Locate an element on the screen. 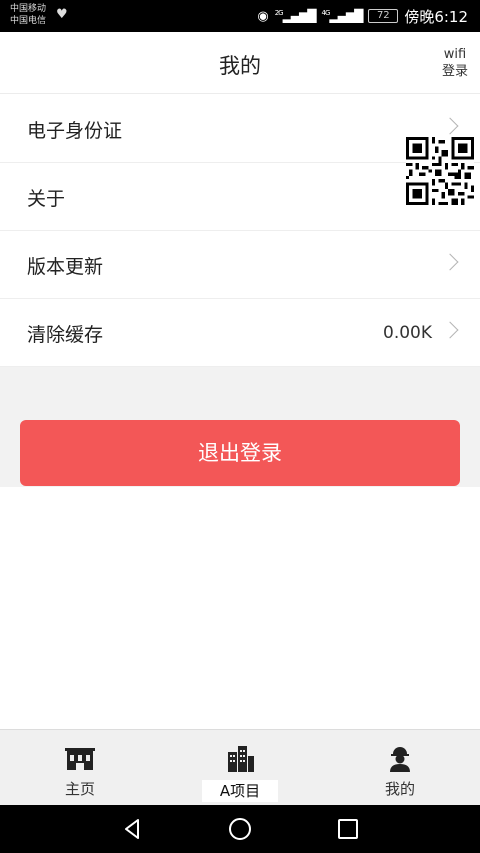  tab-project: A项目 is located at coordinates (240, 768).